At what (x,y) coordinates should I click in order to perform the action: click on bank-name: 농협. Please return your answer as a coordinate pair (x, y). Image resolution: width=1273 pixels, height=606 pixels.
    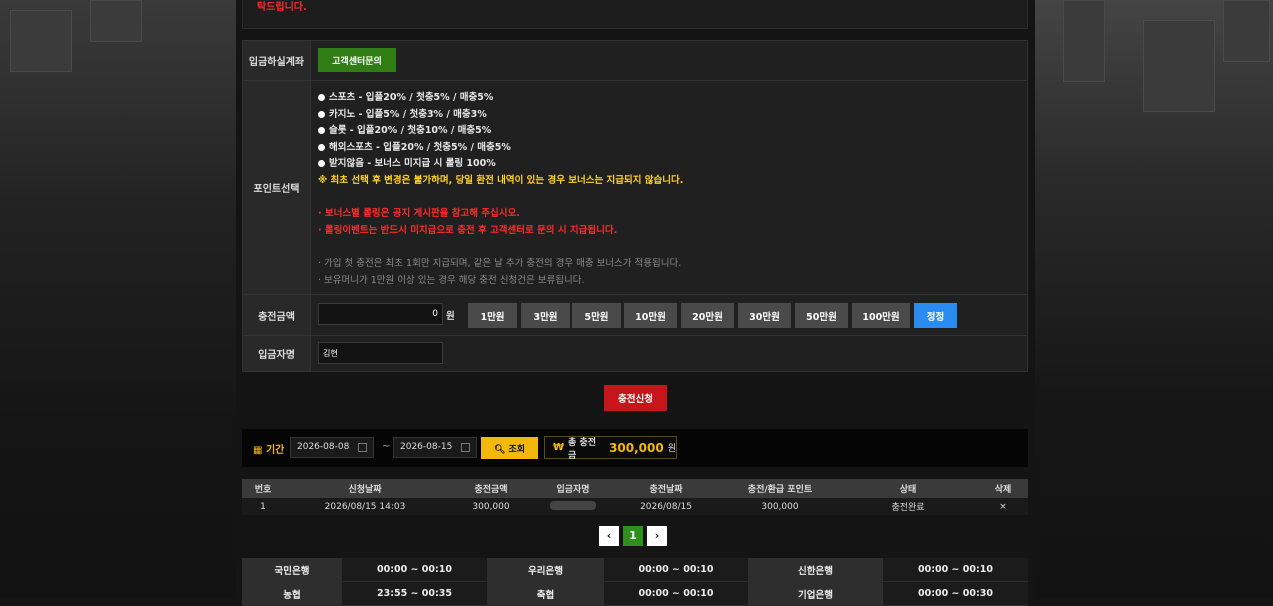
    Looking at the image, I should click on (292, 593).